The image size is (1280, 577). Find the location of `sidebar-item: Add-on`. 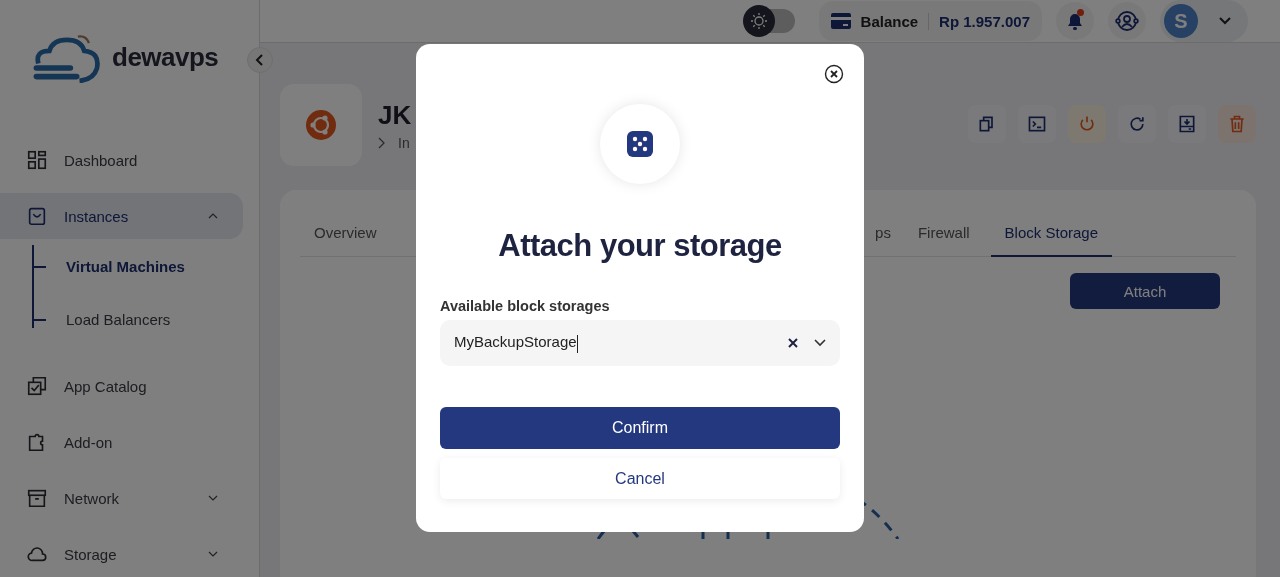

sidebar-item: Add-on is located at coordinates (121, 442).